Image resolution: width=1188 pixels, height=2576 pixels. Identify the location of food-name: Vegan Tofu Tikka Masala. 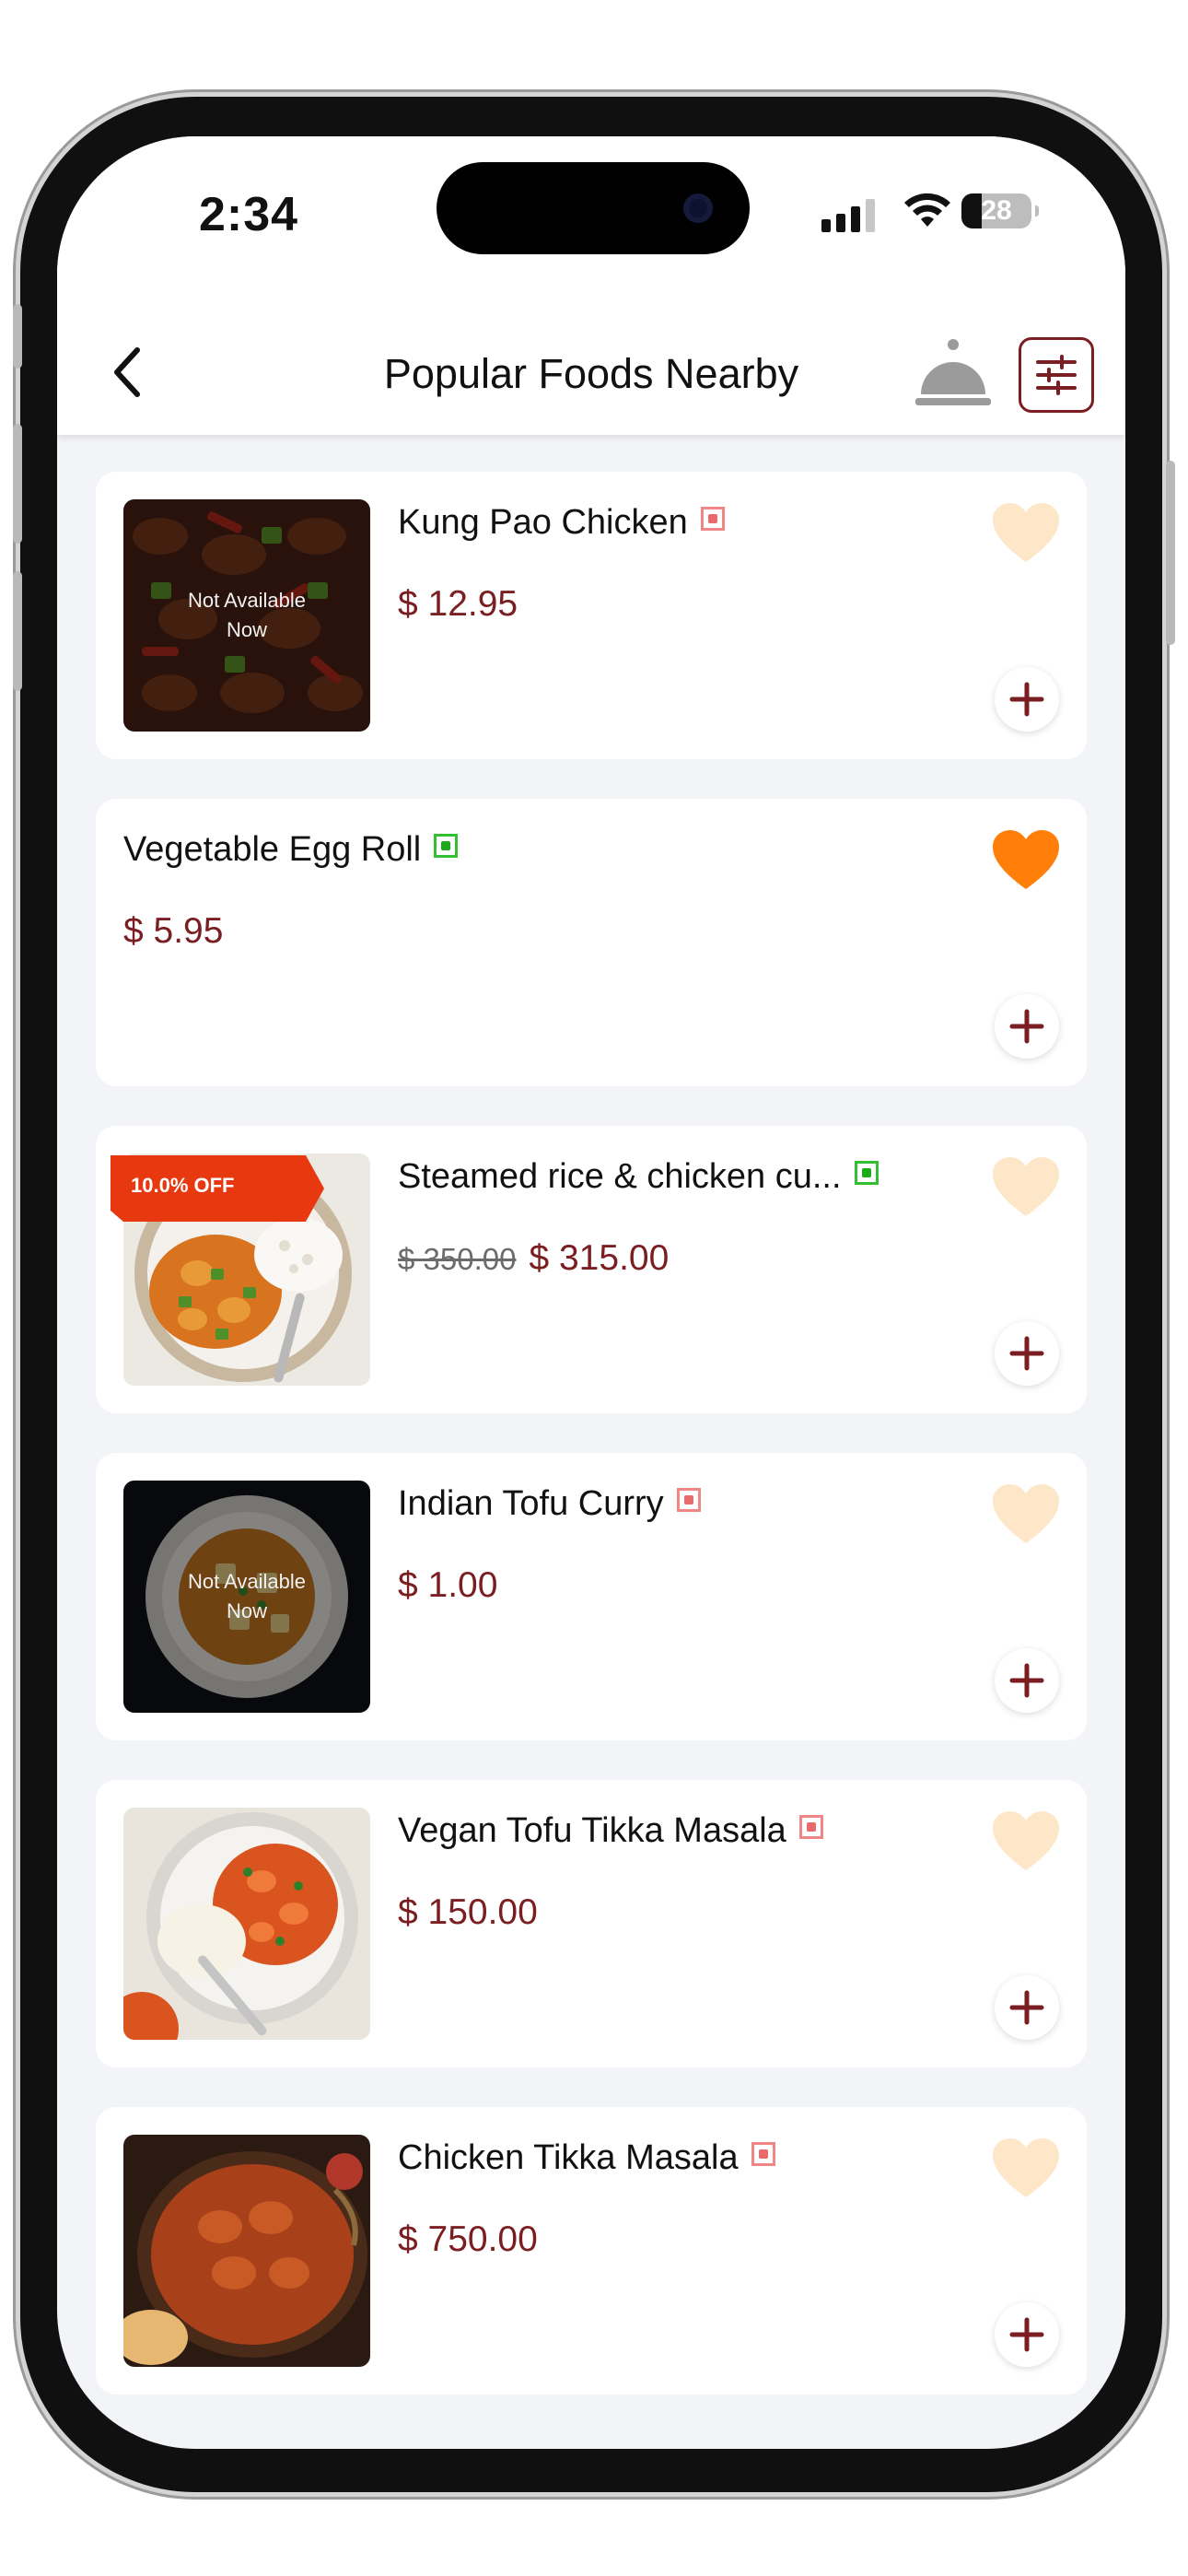
(610, 1831).